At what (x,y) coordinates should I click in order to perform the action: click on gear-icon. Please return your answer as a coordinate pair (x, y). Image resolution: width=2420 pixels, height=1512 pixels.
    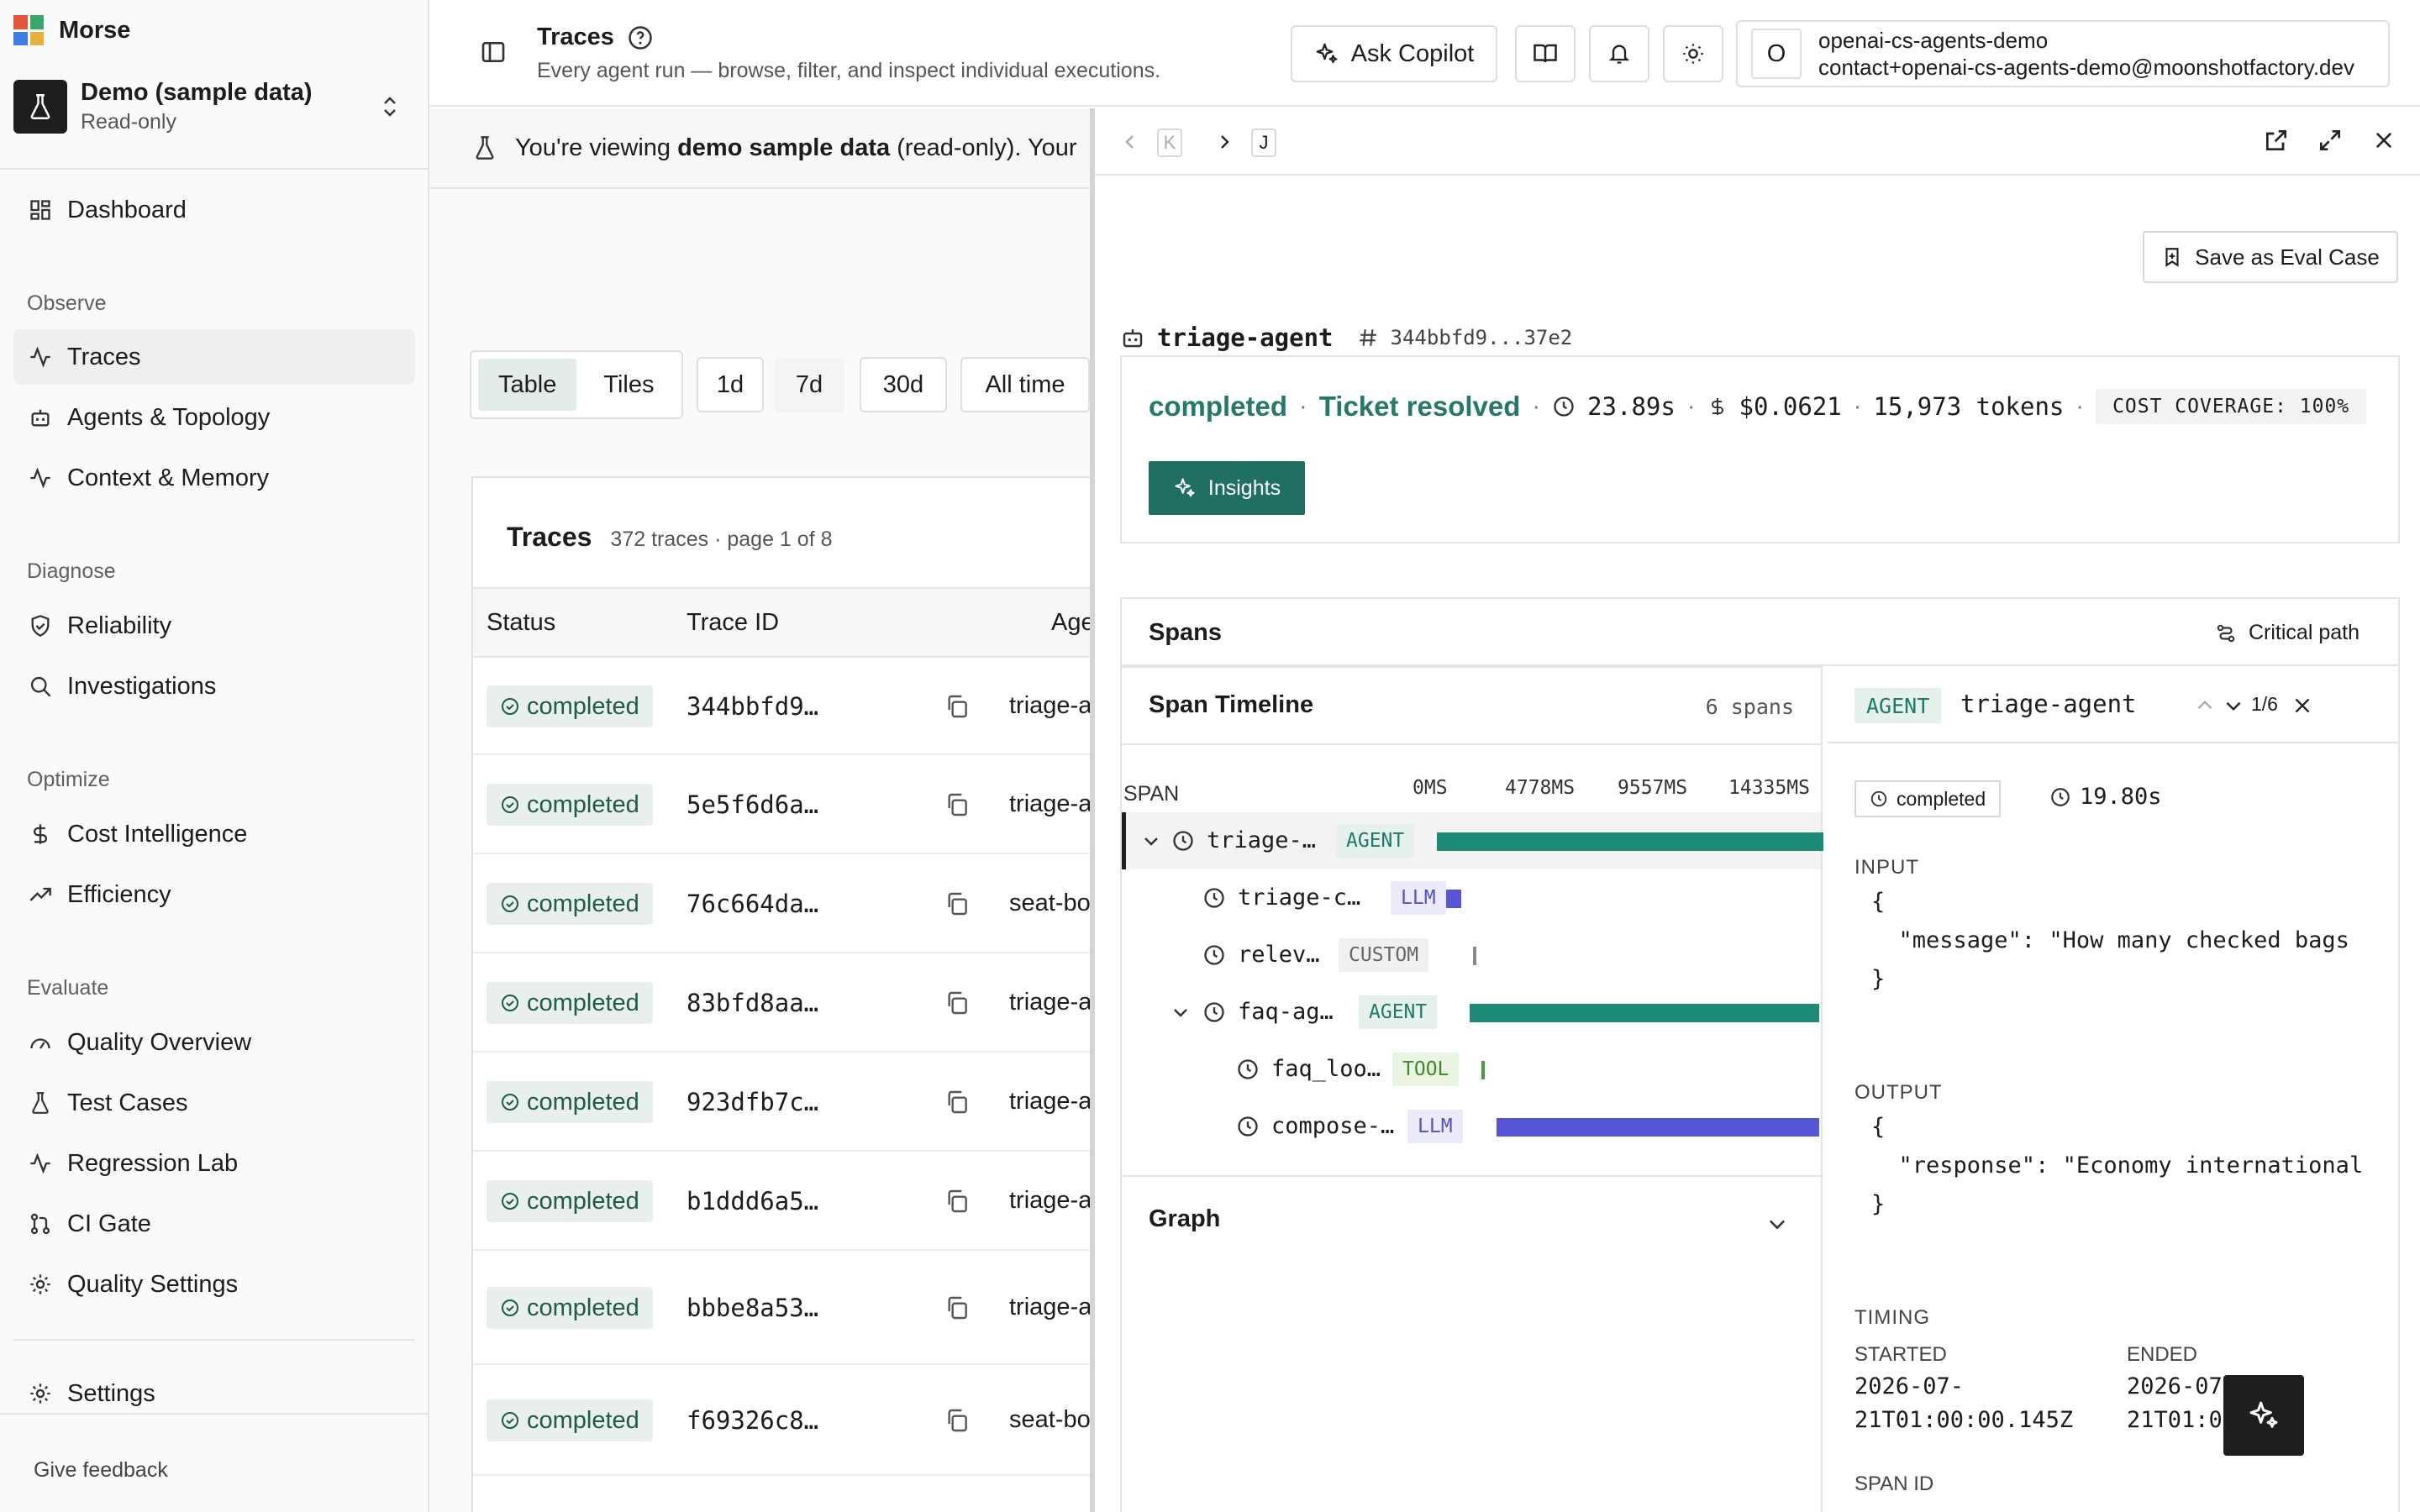
    Looking at the image, I should click on (40, 1393).